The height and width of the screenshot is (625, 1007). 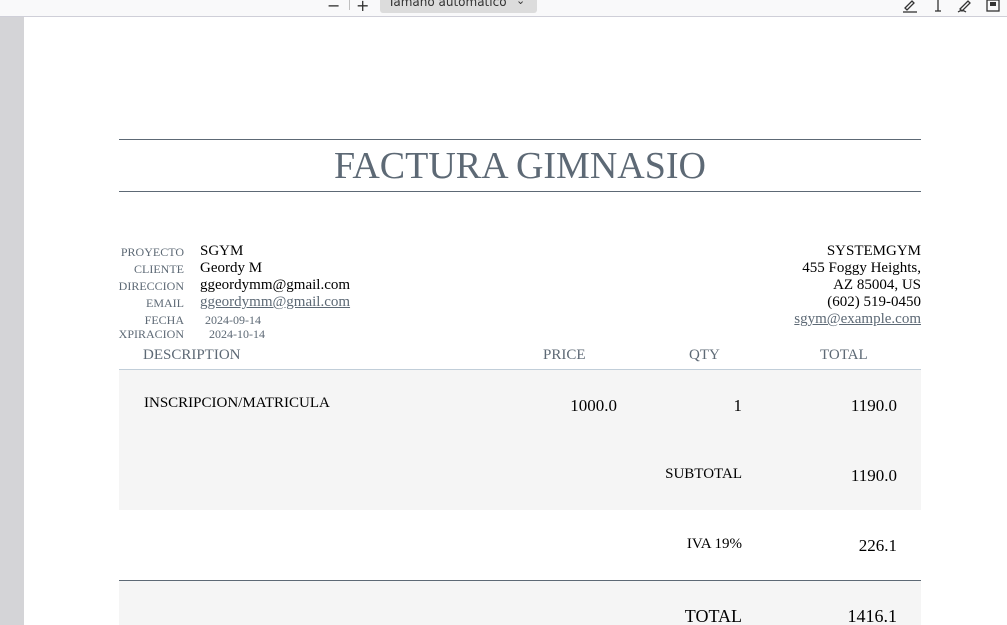 What do you see at coordinates (520, 602) in the screenshot?
I see `grand-total-row: TOTAL 1416.1` at bounding box center [520, 602].